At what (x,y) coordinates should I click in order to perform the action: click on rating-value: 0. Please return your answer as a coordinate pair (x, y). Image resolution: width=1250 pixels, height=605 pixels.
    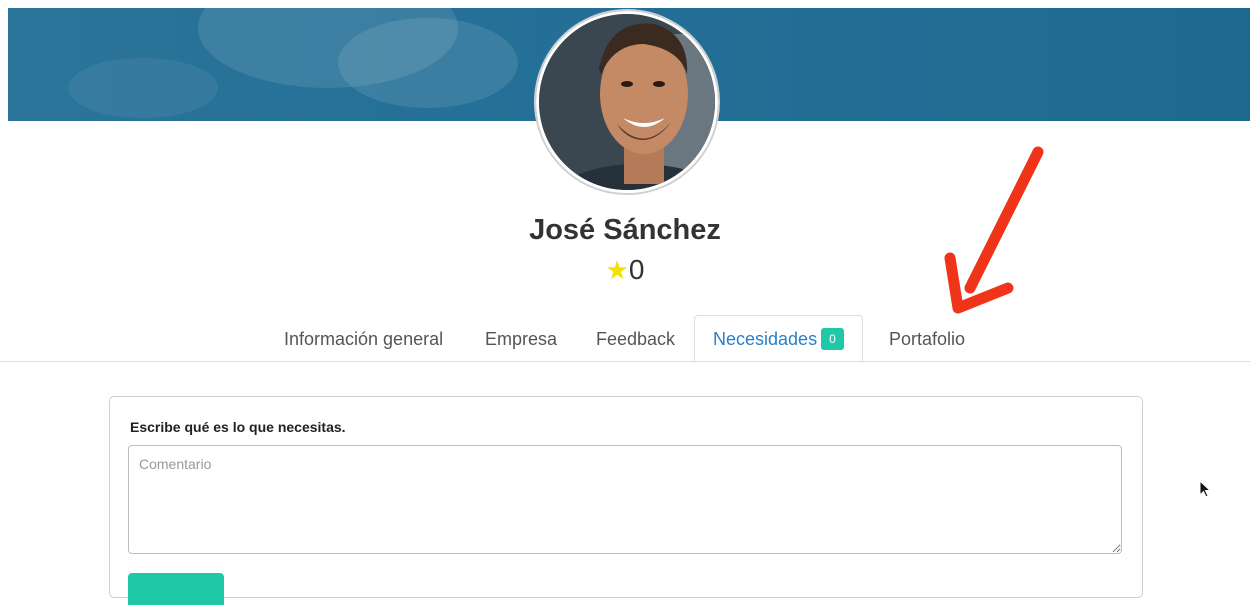
    Looking at the image, I should click on (636, 269).